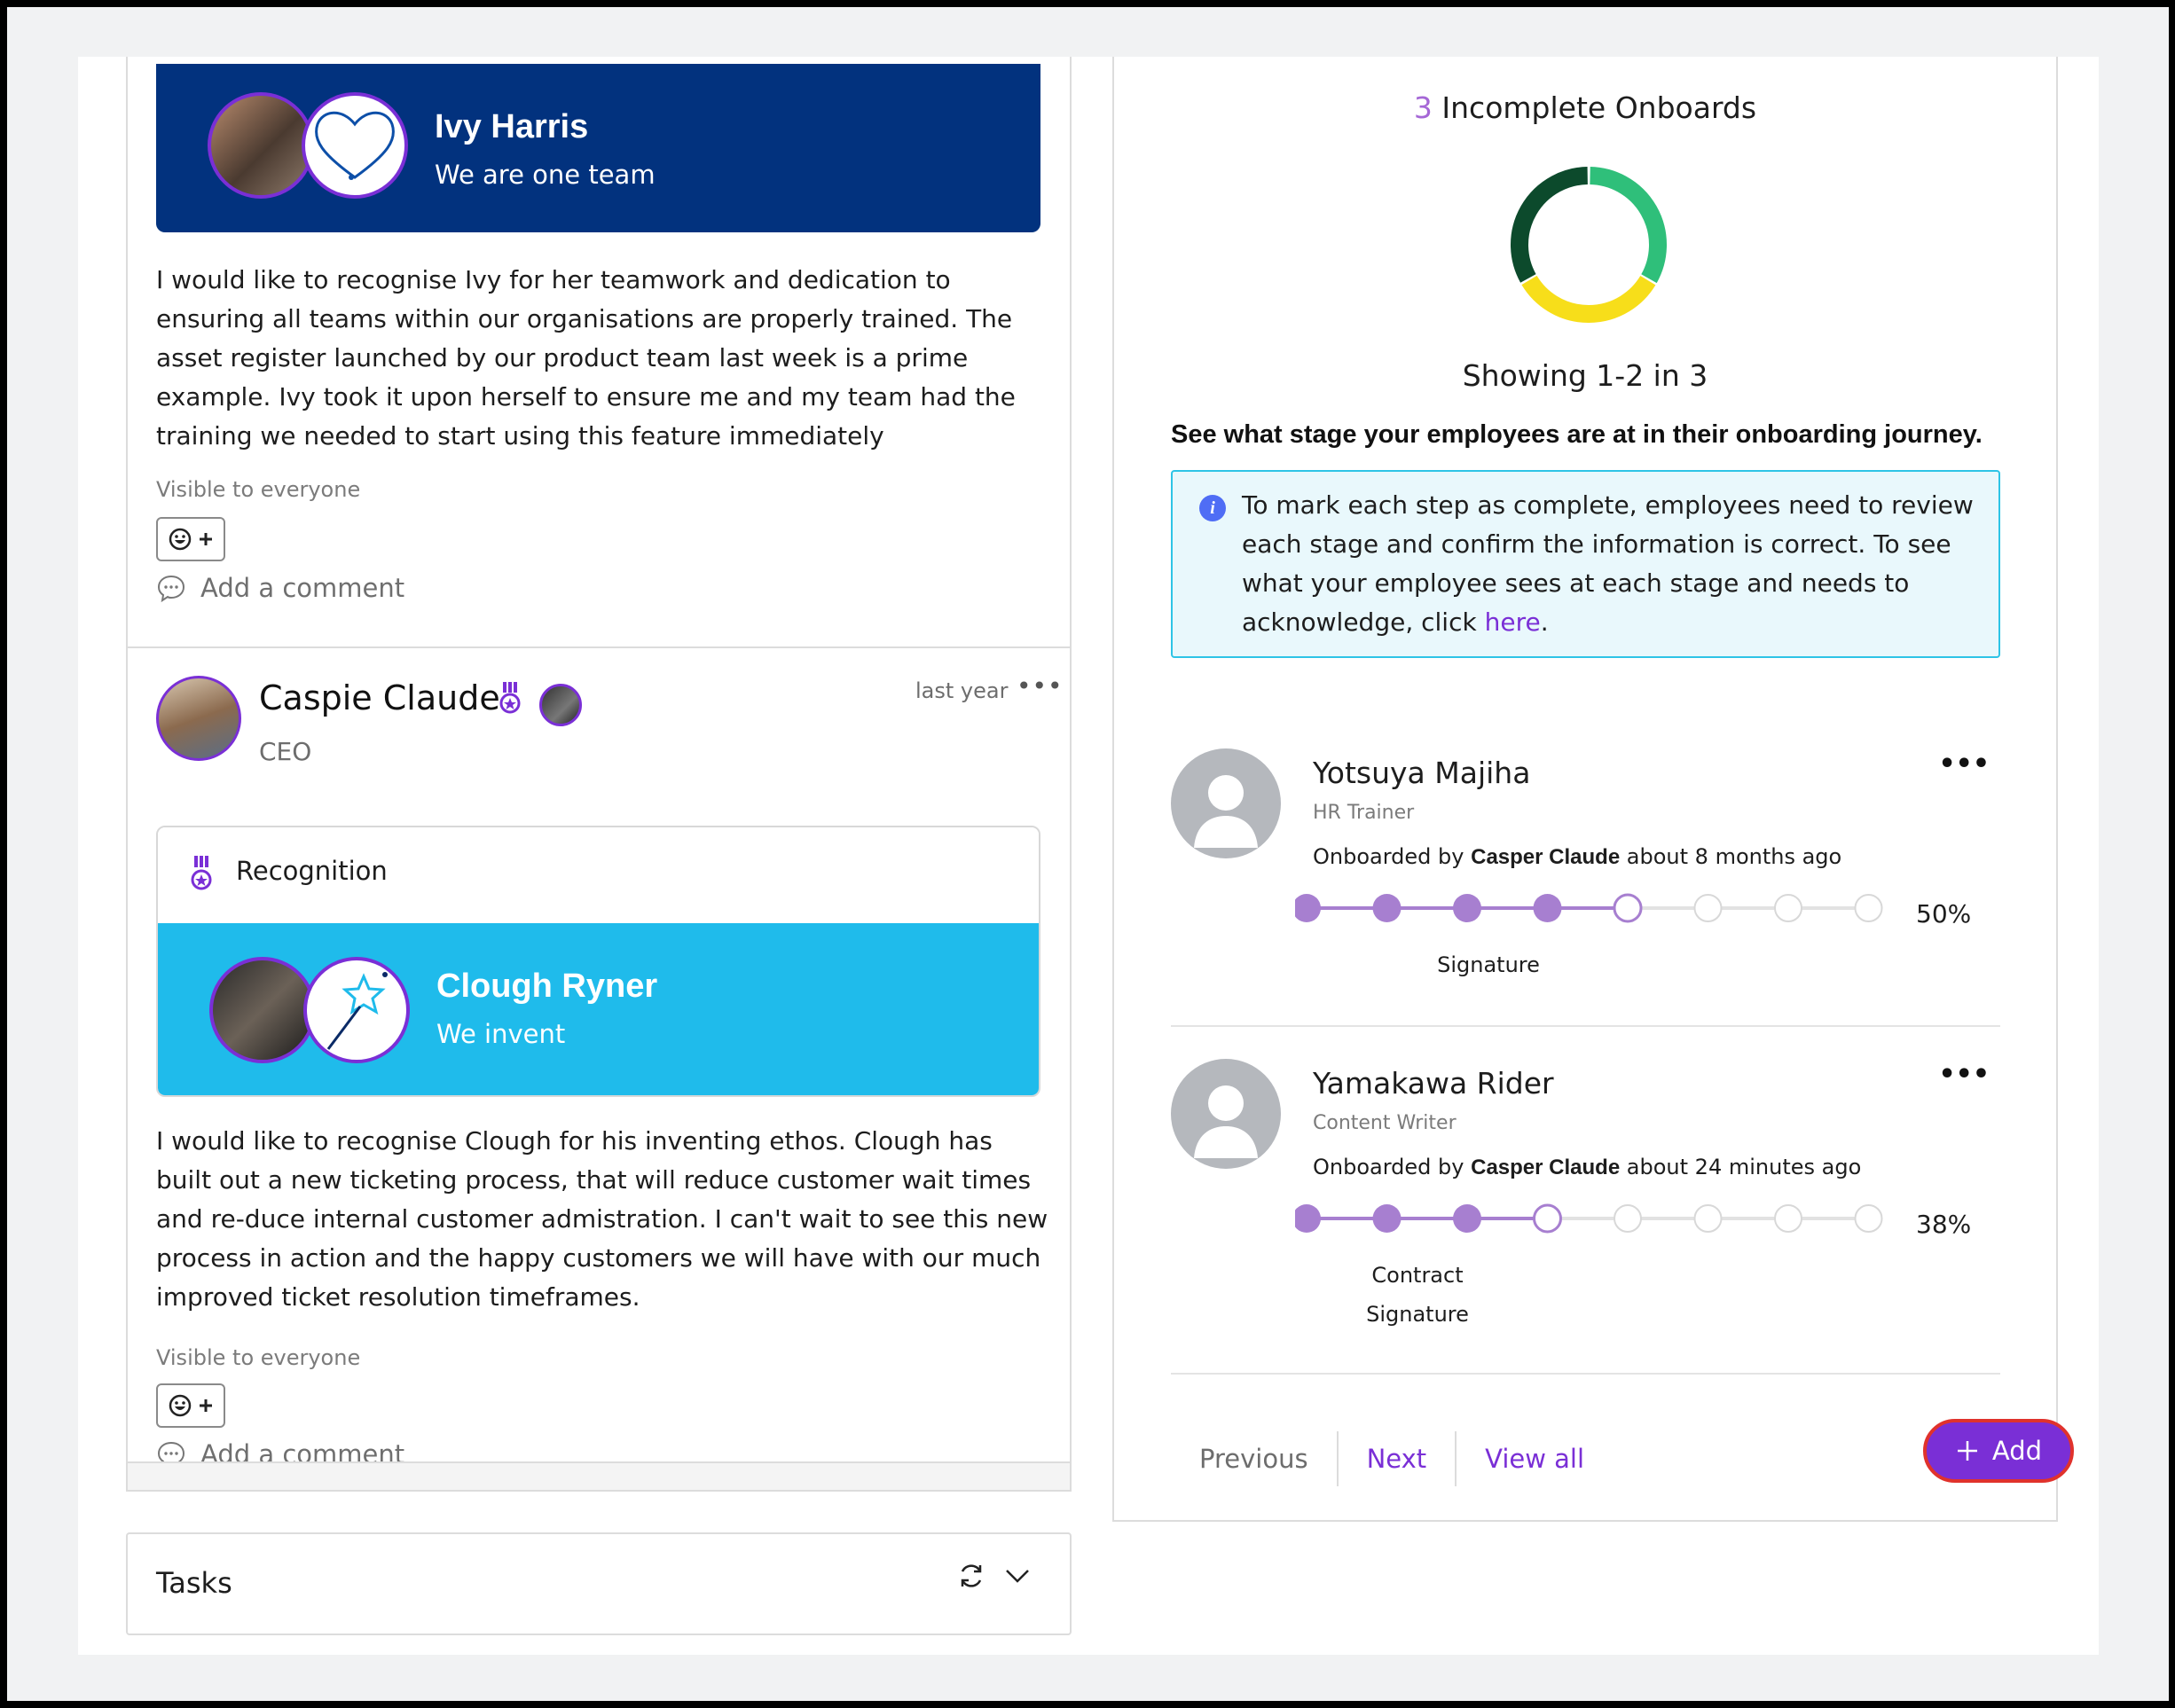 This screenshot has width=2175, height=1708. Describe the element at coordinates (312, 871) in the screenshot. I see `recognition-label: Recognition` at that location.